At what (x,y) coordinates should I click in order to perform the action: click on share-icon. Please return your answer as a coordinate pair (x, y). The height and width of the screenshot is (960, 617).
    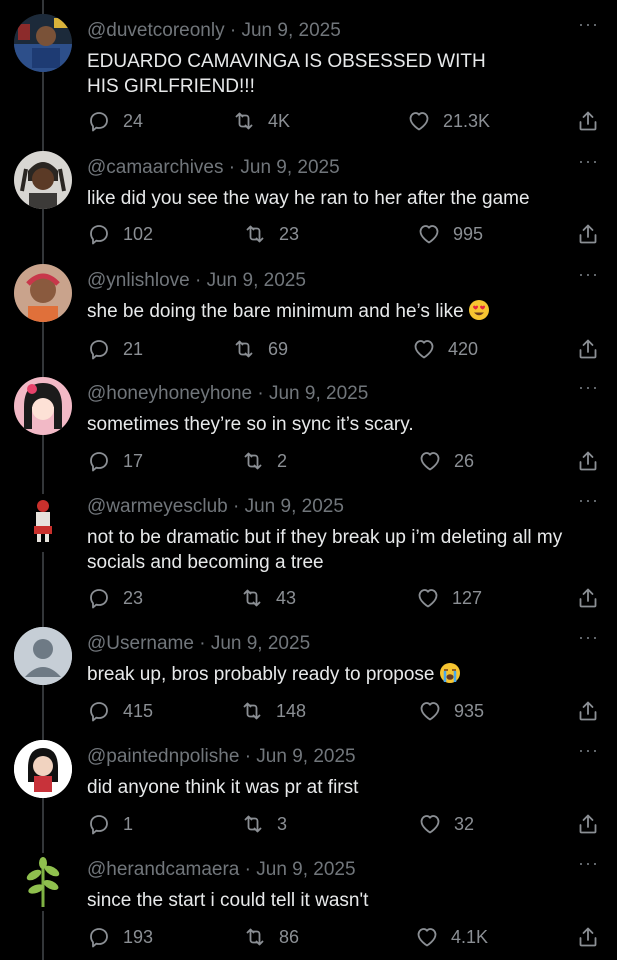
    Looking at the image, I should click on (588, 711).